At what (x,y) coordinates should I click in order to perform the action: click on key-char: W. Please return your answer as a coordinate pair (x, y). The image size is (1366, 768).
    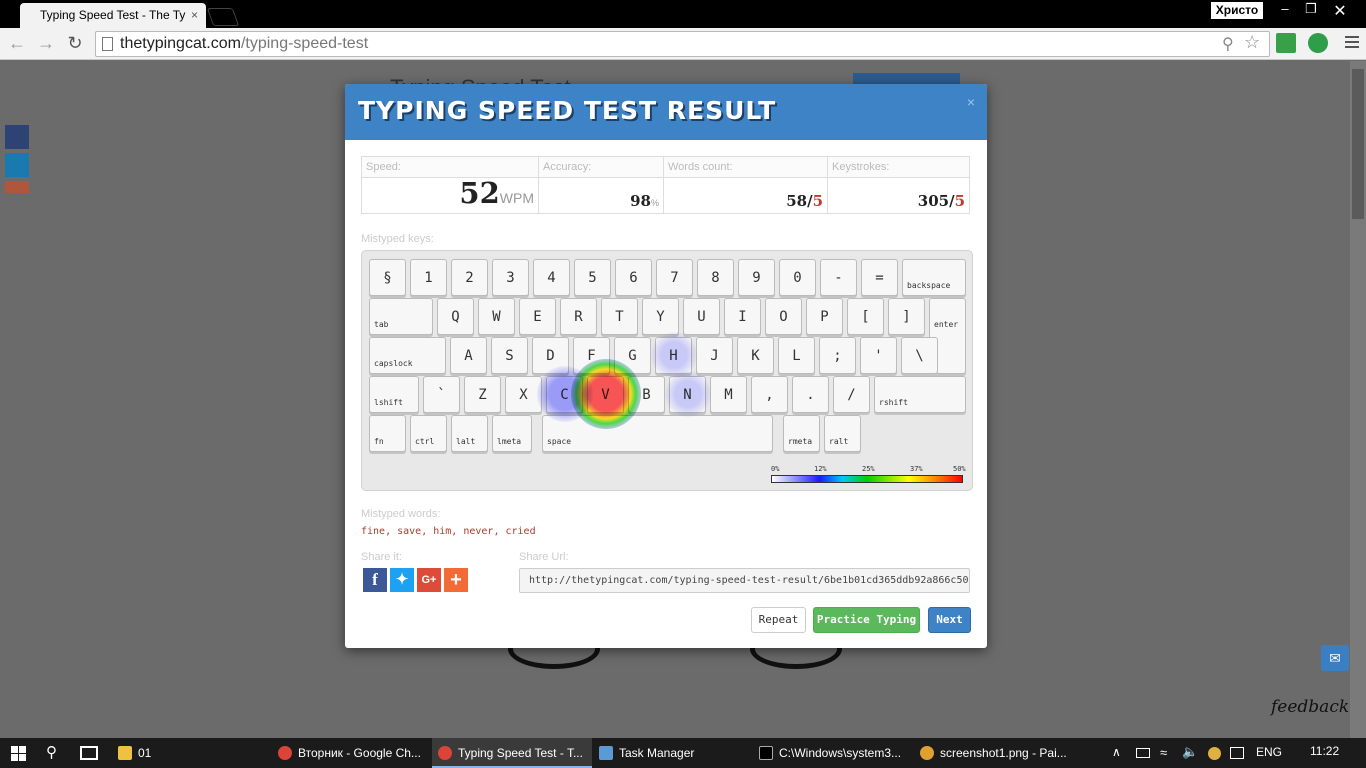
    Looking at the image, I should click on (496, 316).